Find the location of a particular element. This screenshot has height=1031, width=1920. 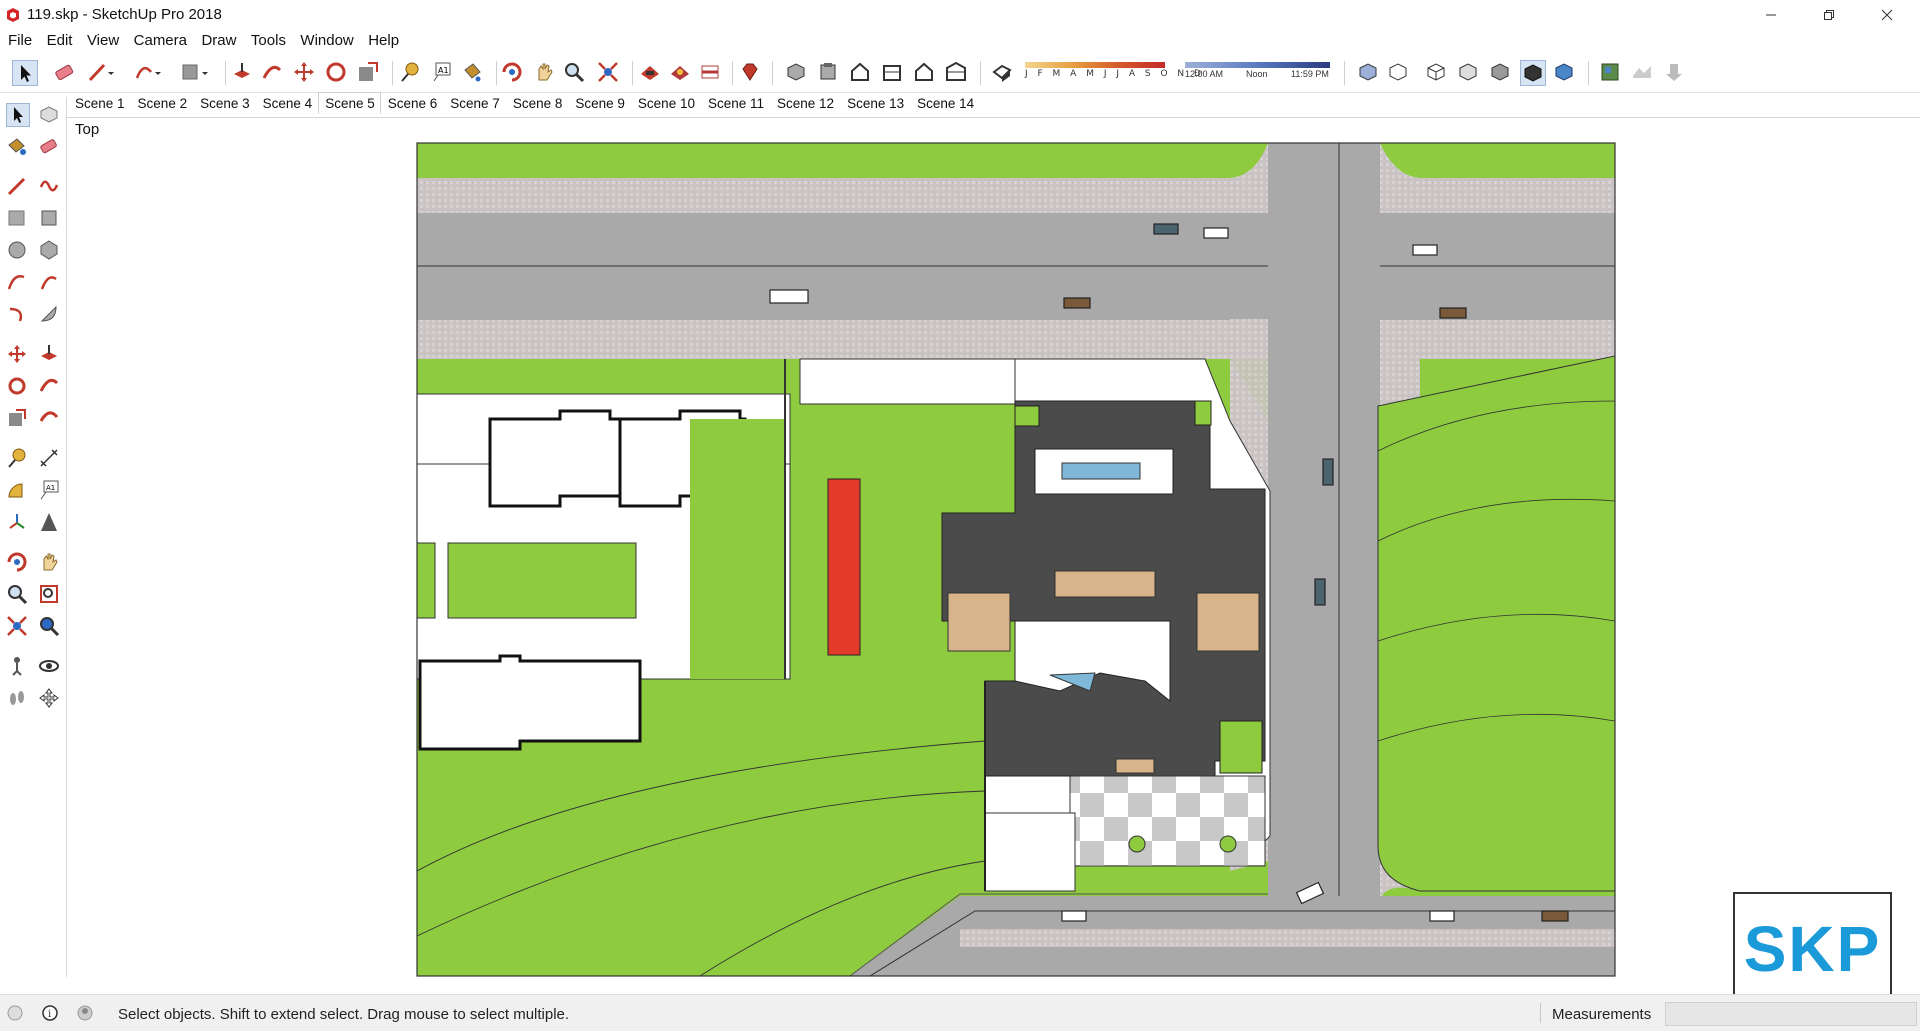

measurements-input is located at coordinates (1791, 1014).